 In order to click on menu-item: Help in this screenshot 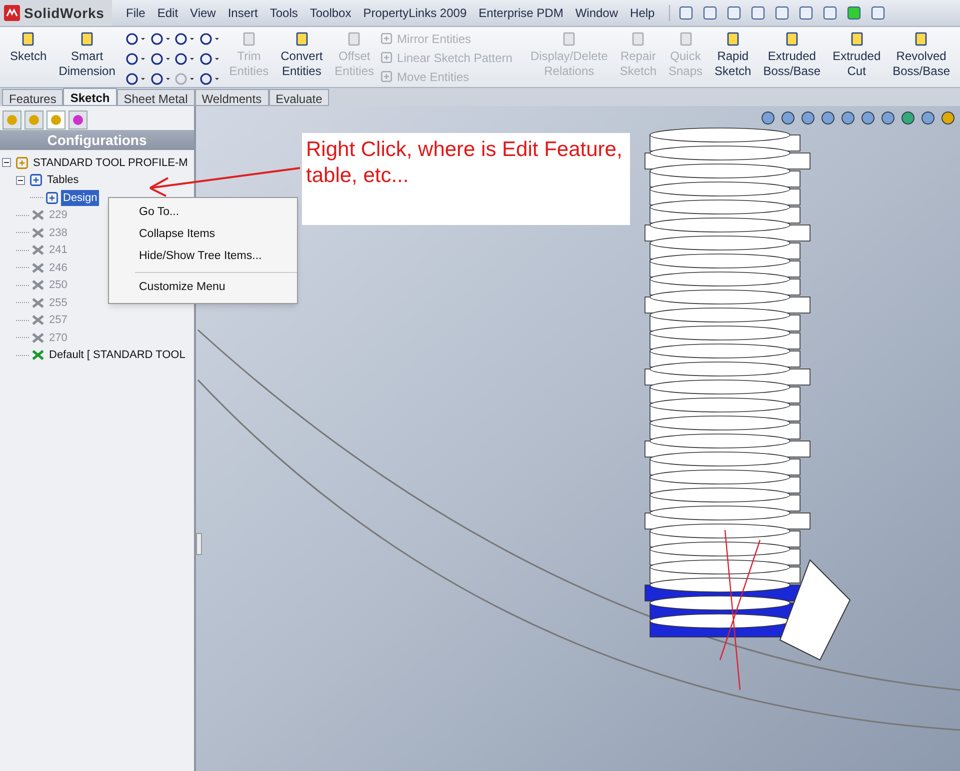, I will do `click(642, 13)`.